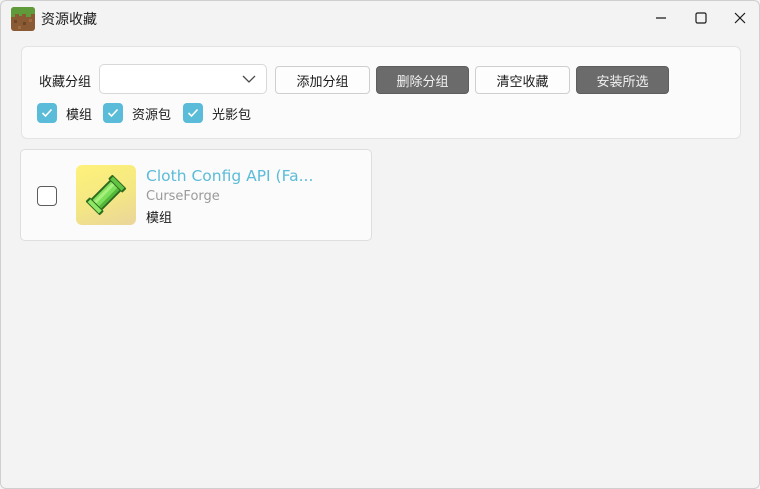  Describe the element at coordinates (183, 79) in the screenshot. I see `group-select` at that location.